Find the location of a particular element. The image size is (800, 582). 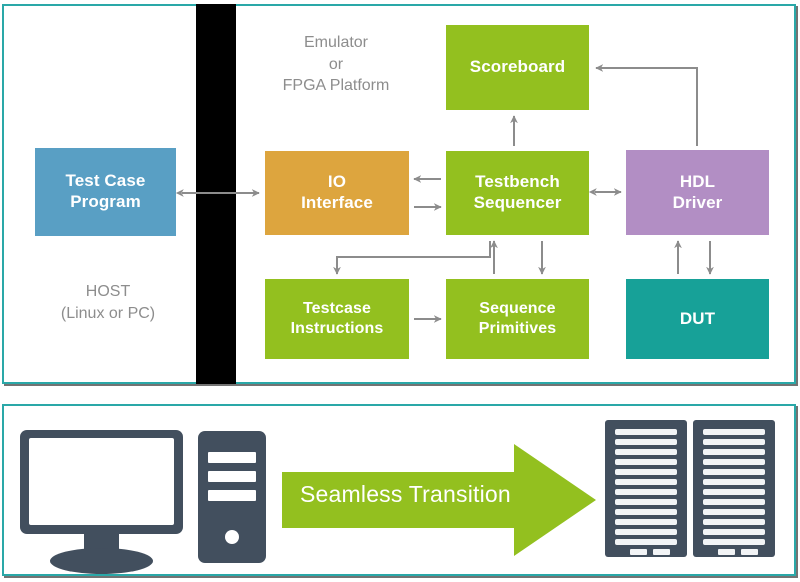

test-case-program-line2: Program is located at coordinates (105, 201).